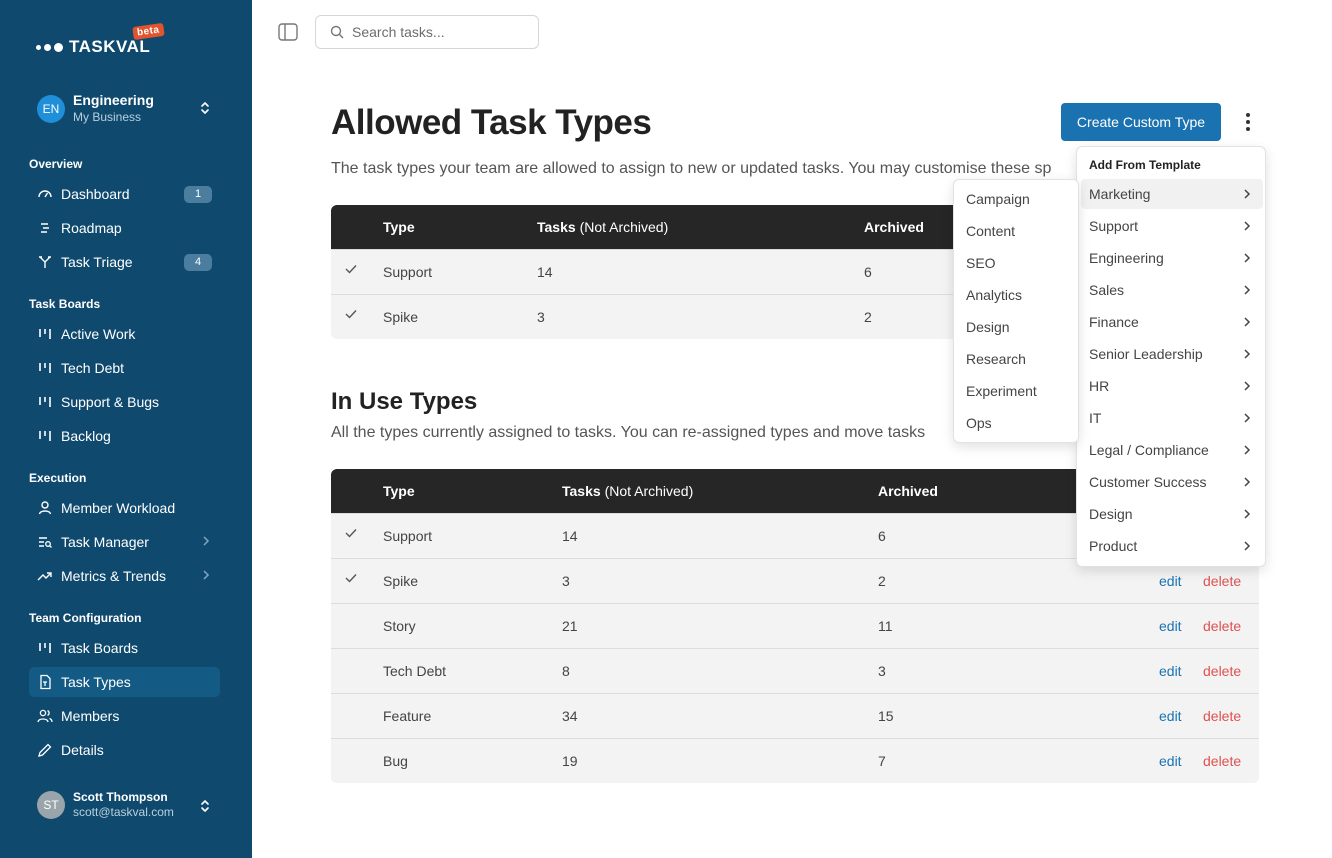  Describe the element at coordinates (1172, 322) in the screenshot. I see `menu-item-finance: Finance` at that location.